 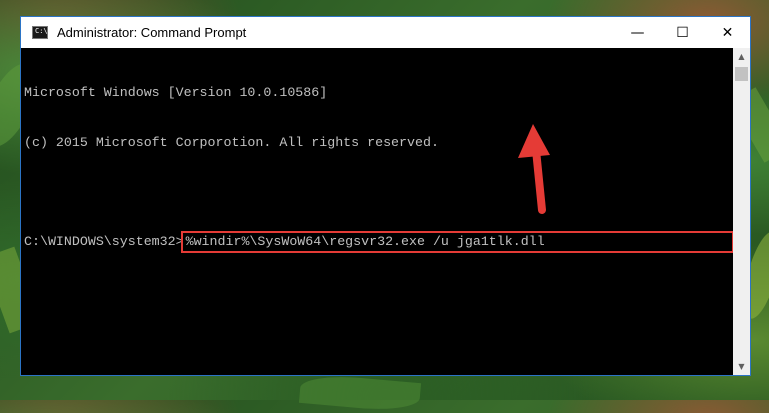 I want to click on maximize-button: ☐, so click(x=682, y=32).